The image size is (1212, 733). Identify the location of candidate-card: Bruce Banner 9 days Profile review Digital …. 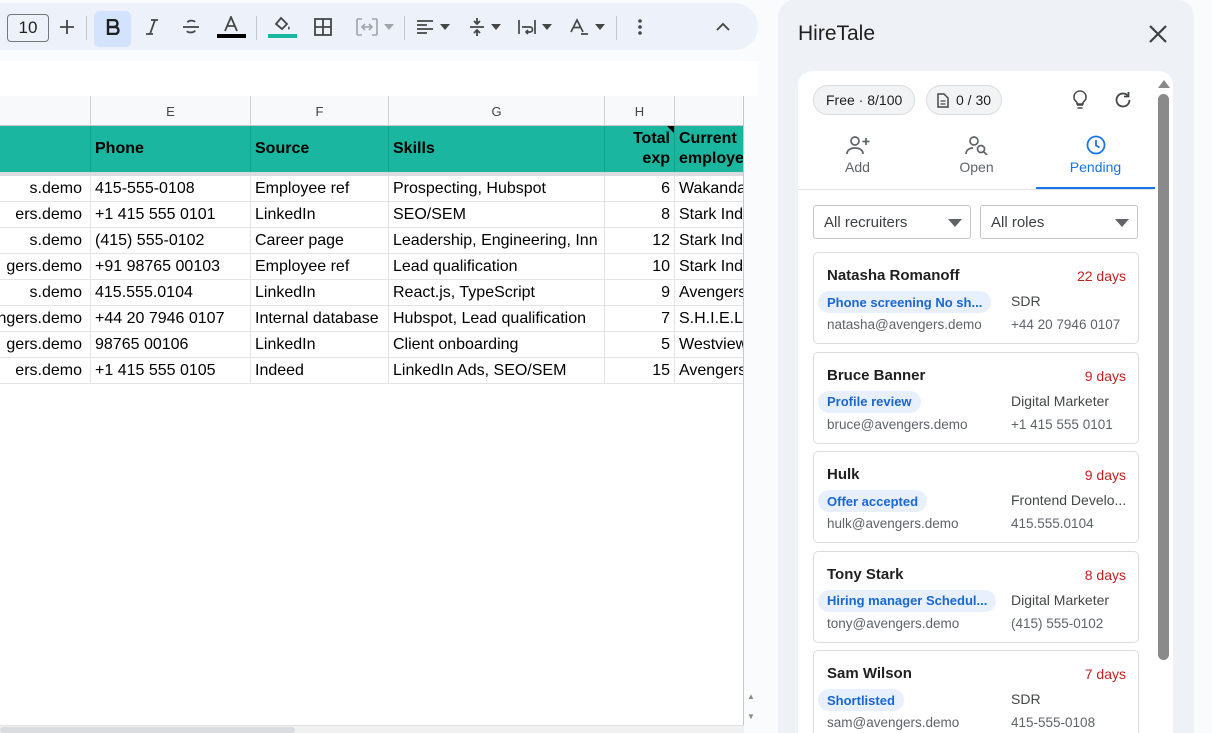
(976, 397).